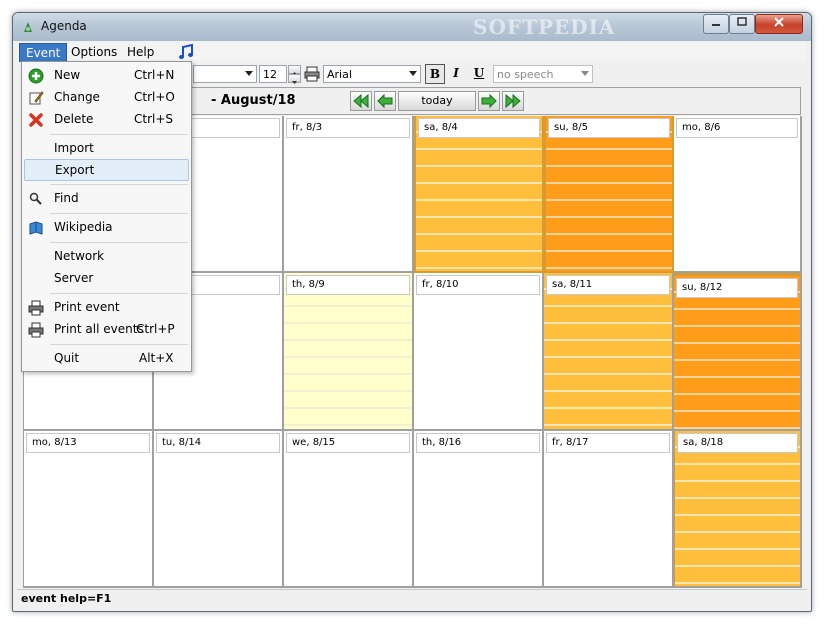 The image size is (832, 632). Describe the element at coordinates (35, 198) in the screenshot. I see `search-icon` at that location.